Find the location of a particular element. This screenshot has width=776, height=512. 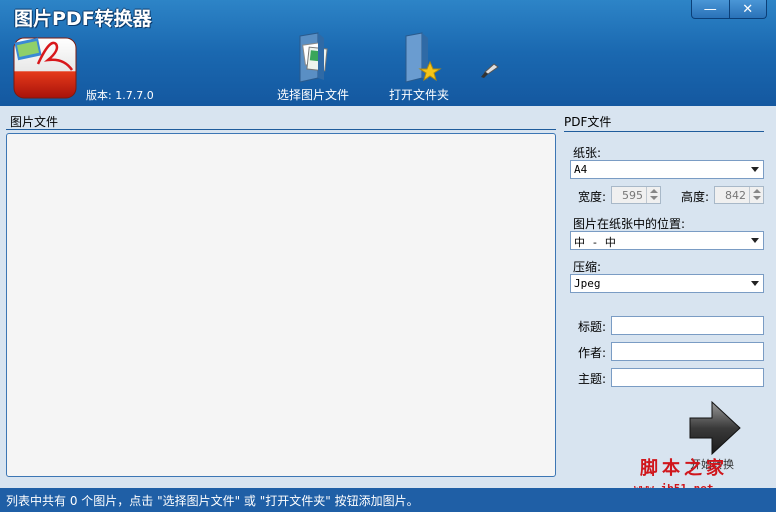

pdf-section-title: PDF文件 is located at coordinates (588, 122).